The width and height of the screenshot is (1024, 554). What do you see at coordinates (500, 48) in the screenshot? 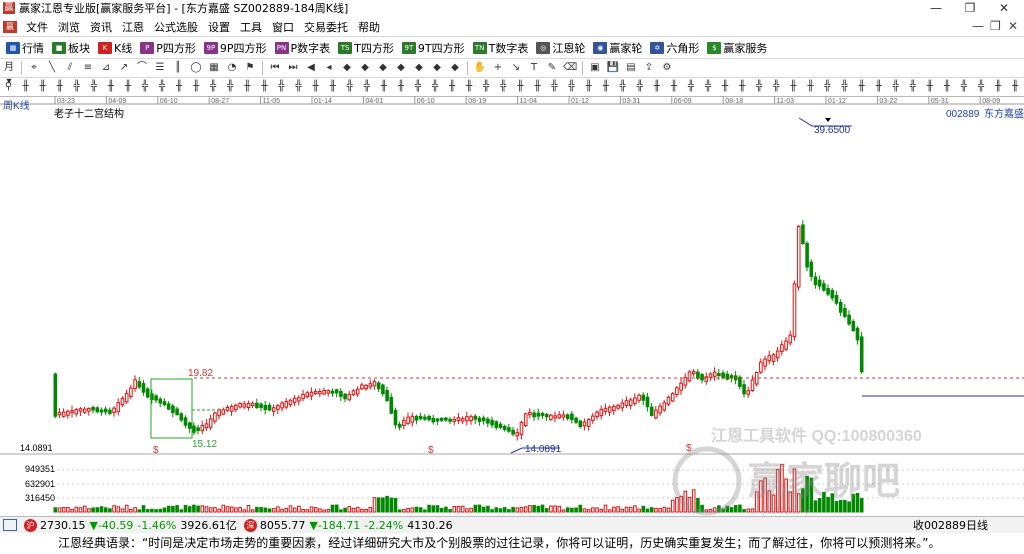
I see `toolbar-tnum-table-button: TN T数字表` at bounding box center [500, 48].